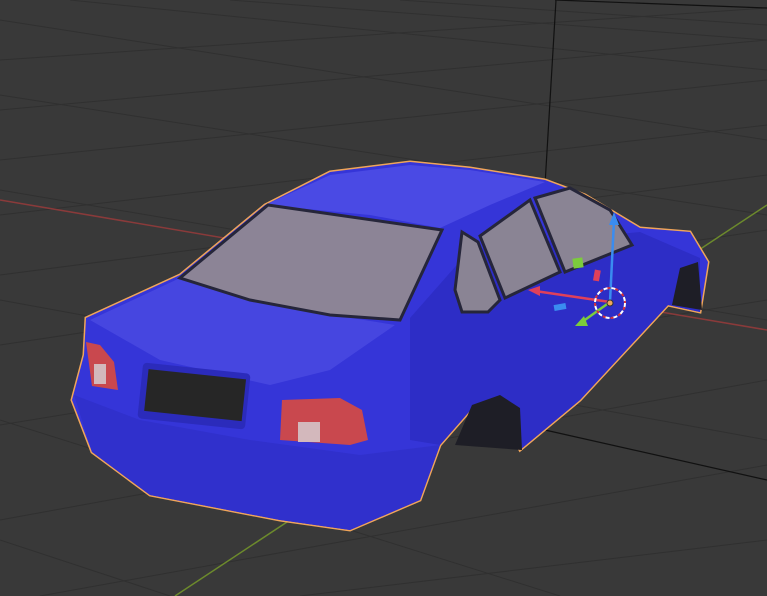  What do you see at coordinates (100, 374) in the screenshot?
I see `taillight-left-reverse` at bounding box center [100, 374].